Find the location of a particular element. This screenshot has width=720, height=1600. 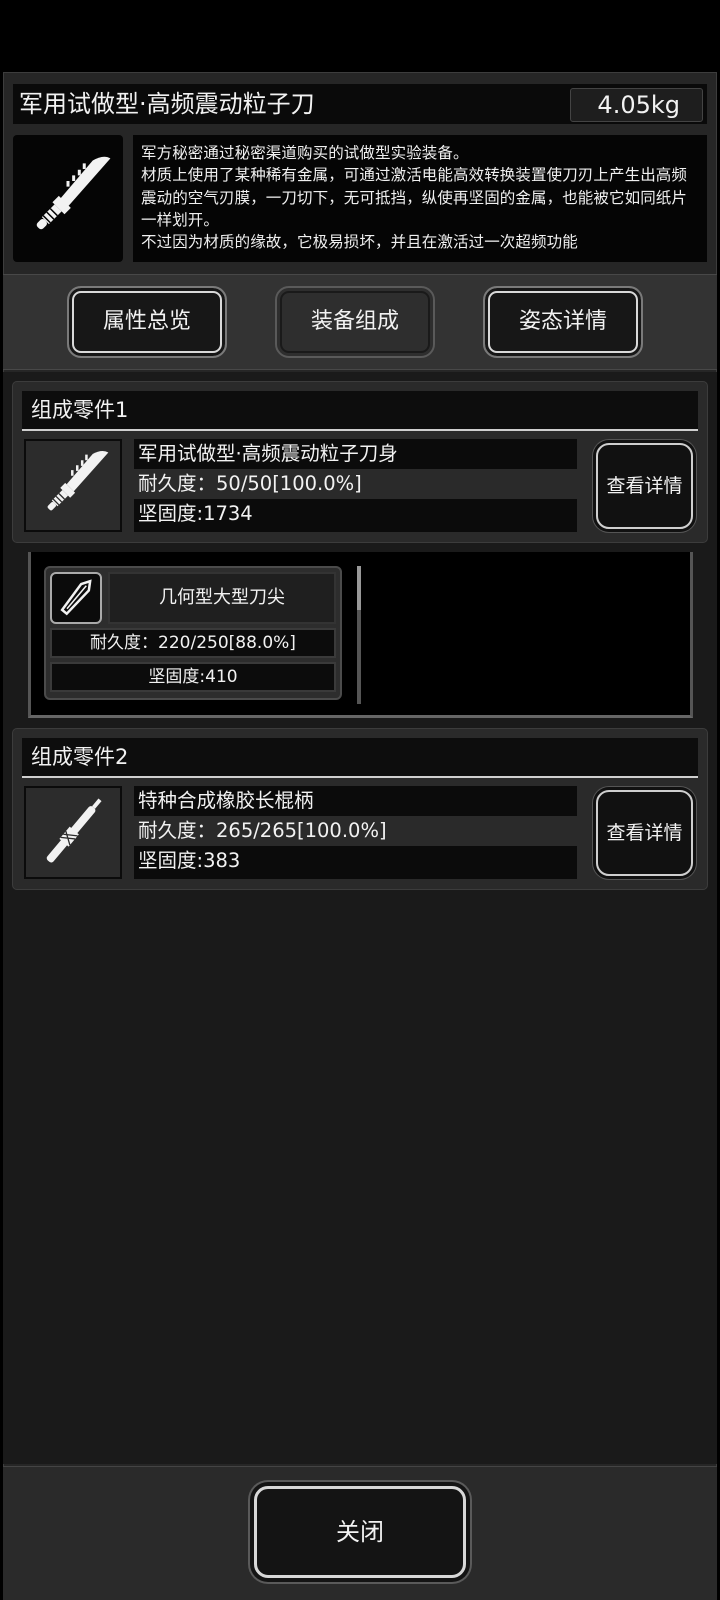

tab-stance-details: 姿态详情 is located at coordinates (563, 322).